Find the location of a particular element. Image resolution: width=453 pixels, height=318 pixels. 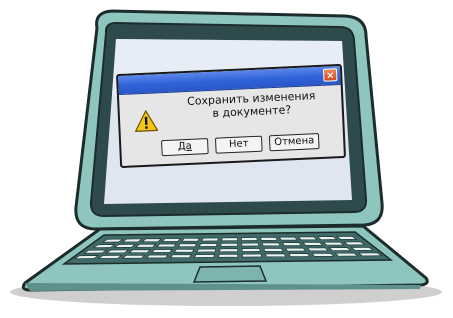

warning-icon is located at coordinates (146, 121).